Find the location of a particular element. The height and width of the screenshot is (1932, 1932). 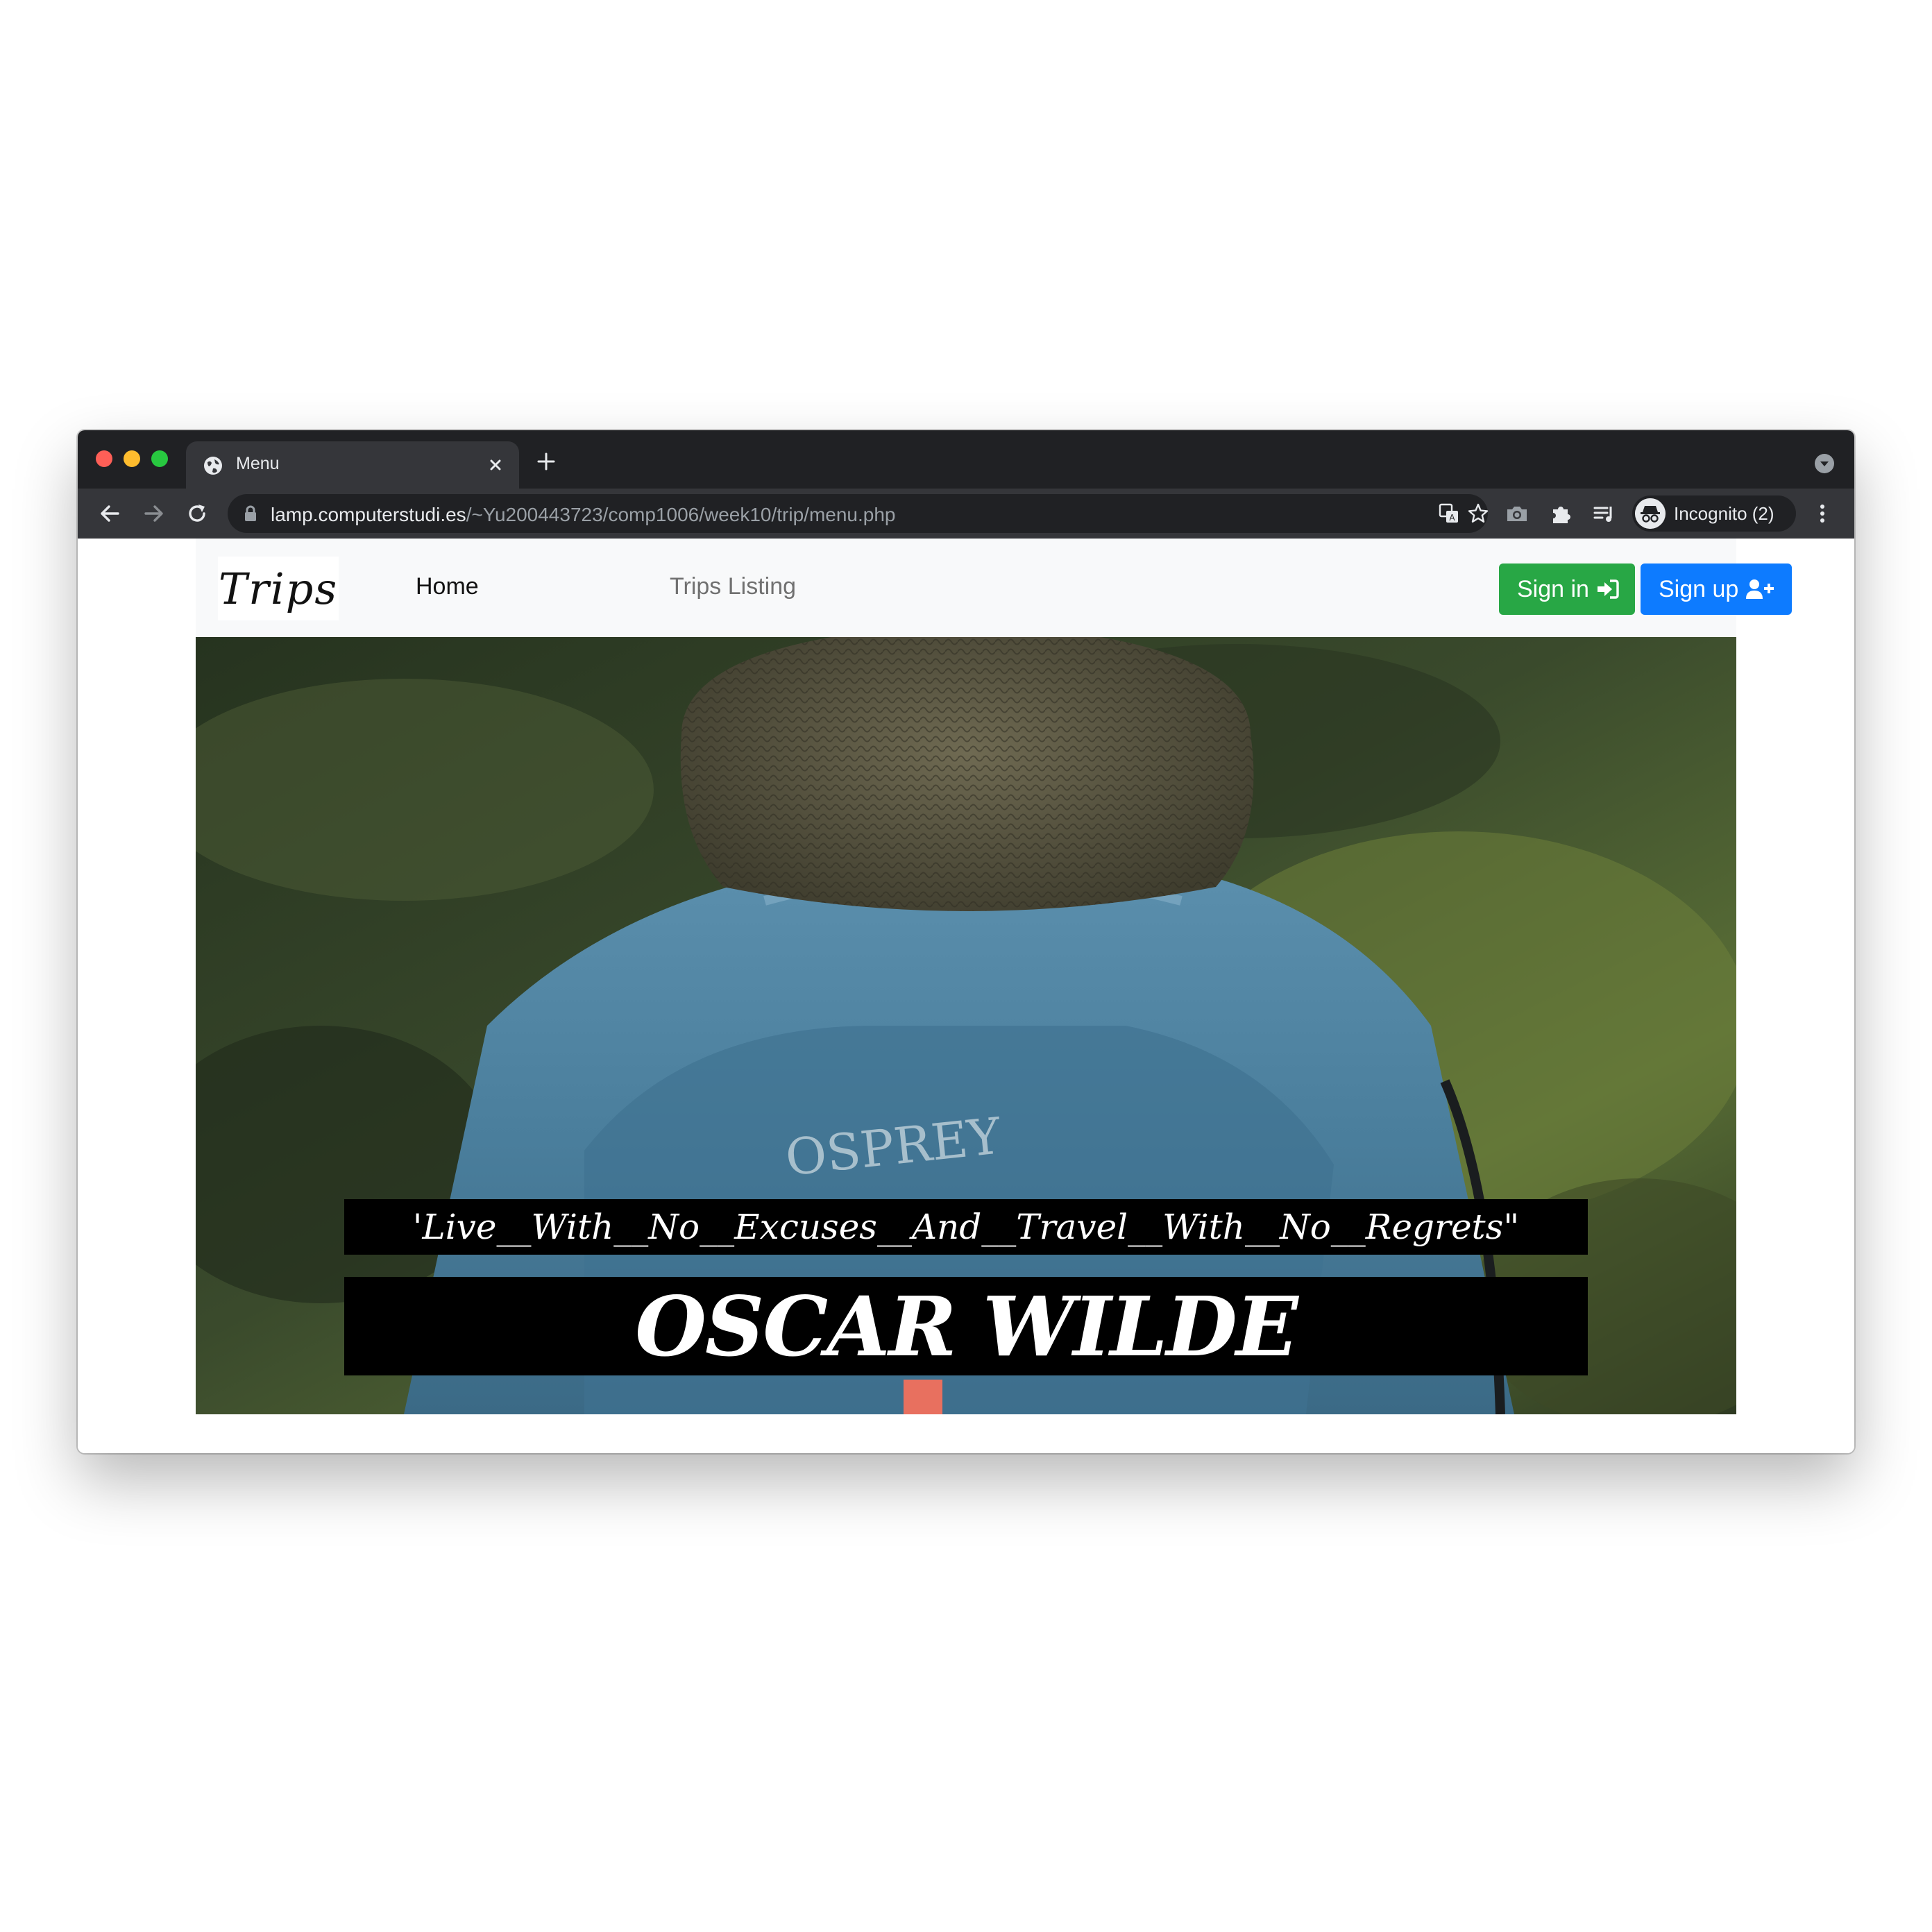

sign-in-button: Sign in is located at coordinates (1567, 589).